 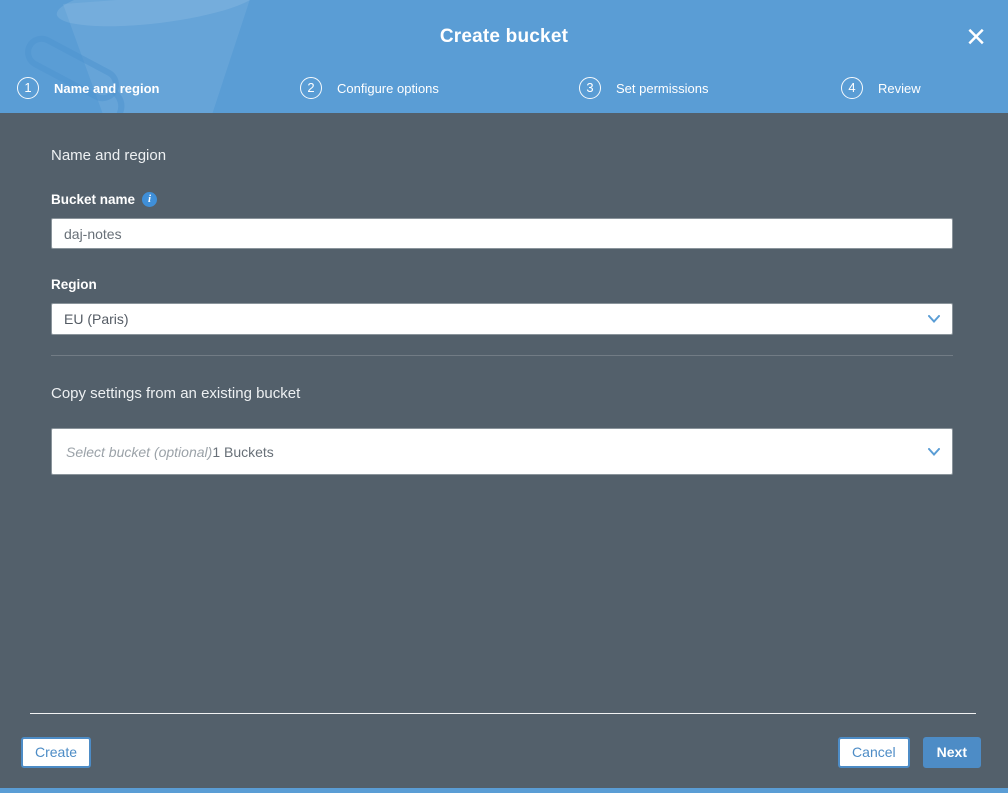 I want to click on step-label: Configure options, so click(x=388, y=88).